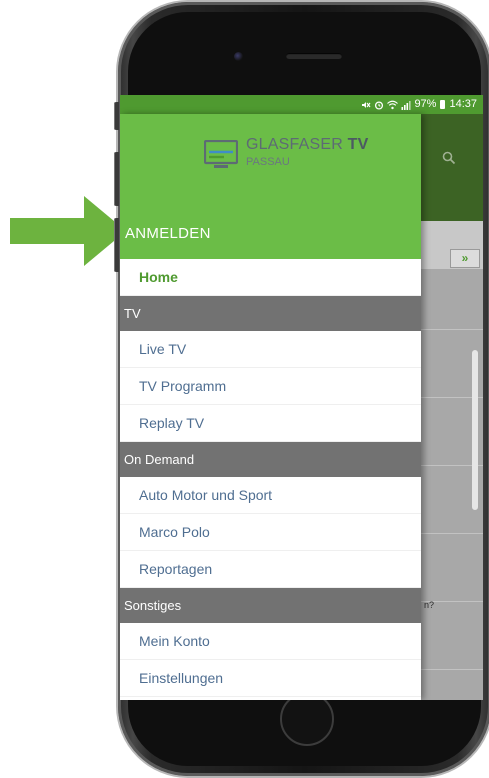 The width and height of the screenshot is (489, 778). I want to click on tv-logo-icon, so click(221, 154).